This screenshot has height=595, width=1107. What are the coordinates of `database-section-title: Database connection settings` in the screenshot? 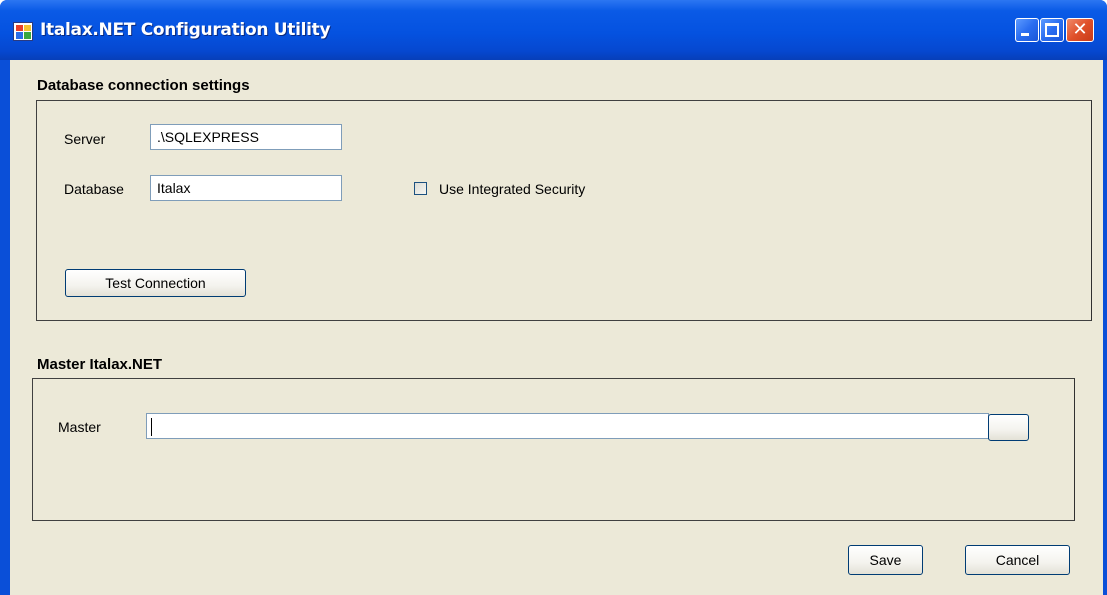 It's located at (143, 85).